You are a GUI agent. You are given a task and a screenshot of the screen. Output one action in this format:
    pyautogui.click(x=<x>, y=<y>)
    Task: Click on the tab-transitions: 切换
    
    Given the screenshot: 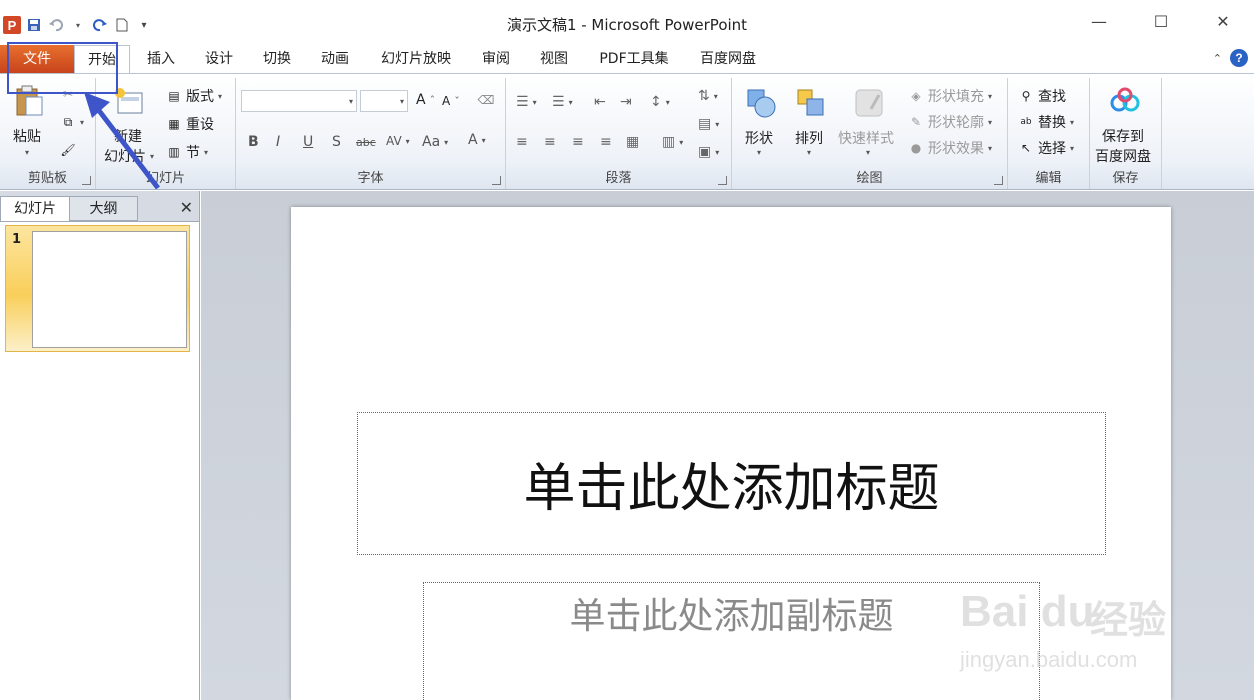 What is the action you would take?
    pyautogui.click(x=277, y=59)
    